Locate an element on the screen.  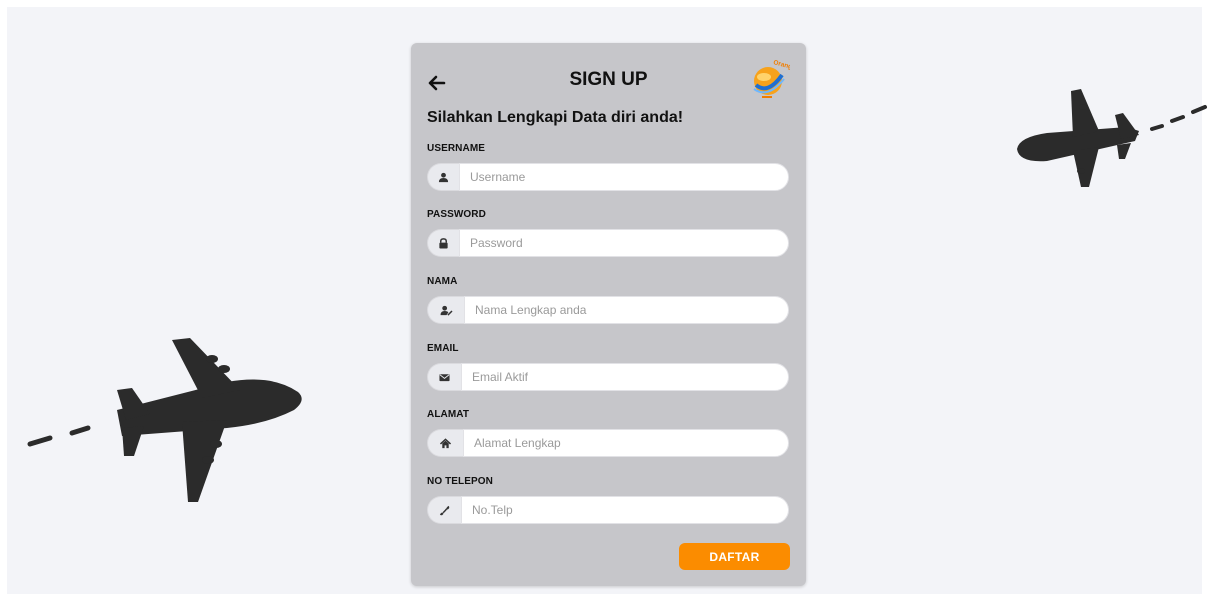
password-field-group is located at coordinates (608, 243).